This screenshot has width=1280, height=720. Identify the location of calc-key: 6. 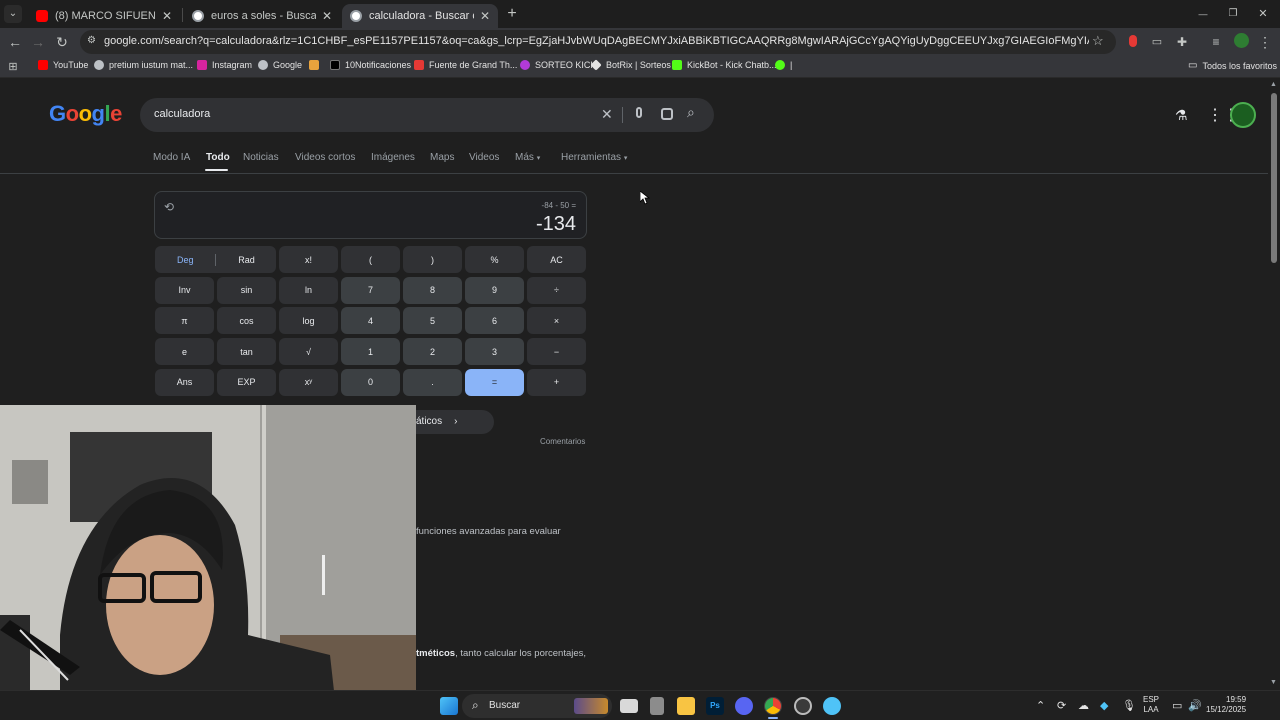
(494, 321).